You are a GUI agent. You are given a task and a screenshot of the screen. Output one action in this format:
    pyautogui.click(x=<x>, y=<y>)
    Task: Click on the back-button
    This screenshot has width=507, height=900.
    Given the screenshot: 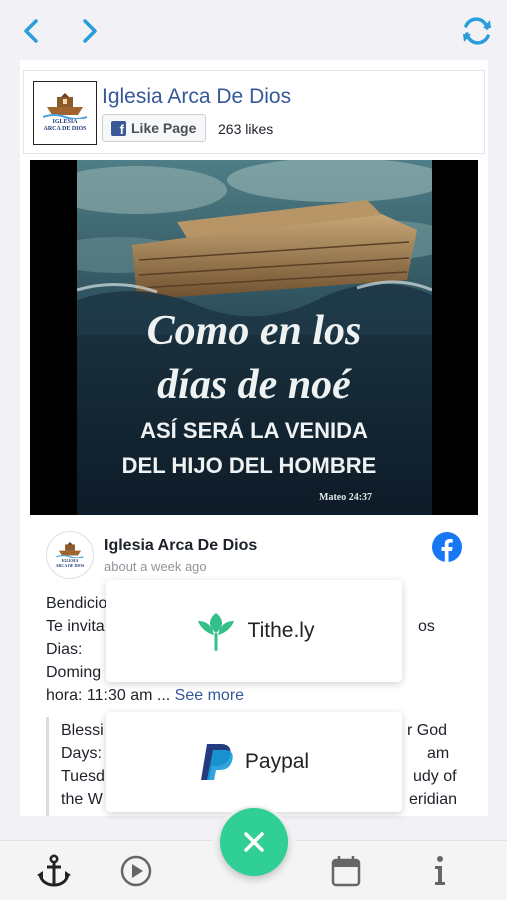 What is the action you would take?
    pyautogui.click(x=31, y=31)
    